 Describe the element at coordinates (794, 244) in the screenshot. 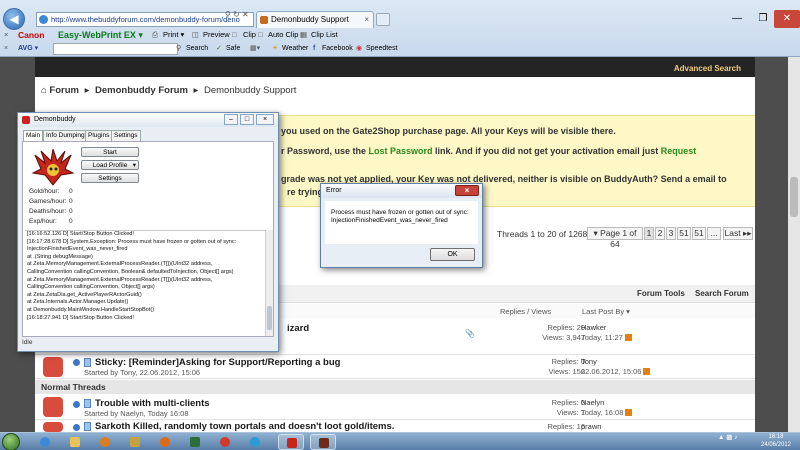

I see `page-scrollbar` at that location.